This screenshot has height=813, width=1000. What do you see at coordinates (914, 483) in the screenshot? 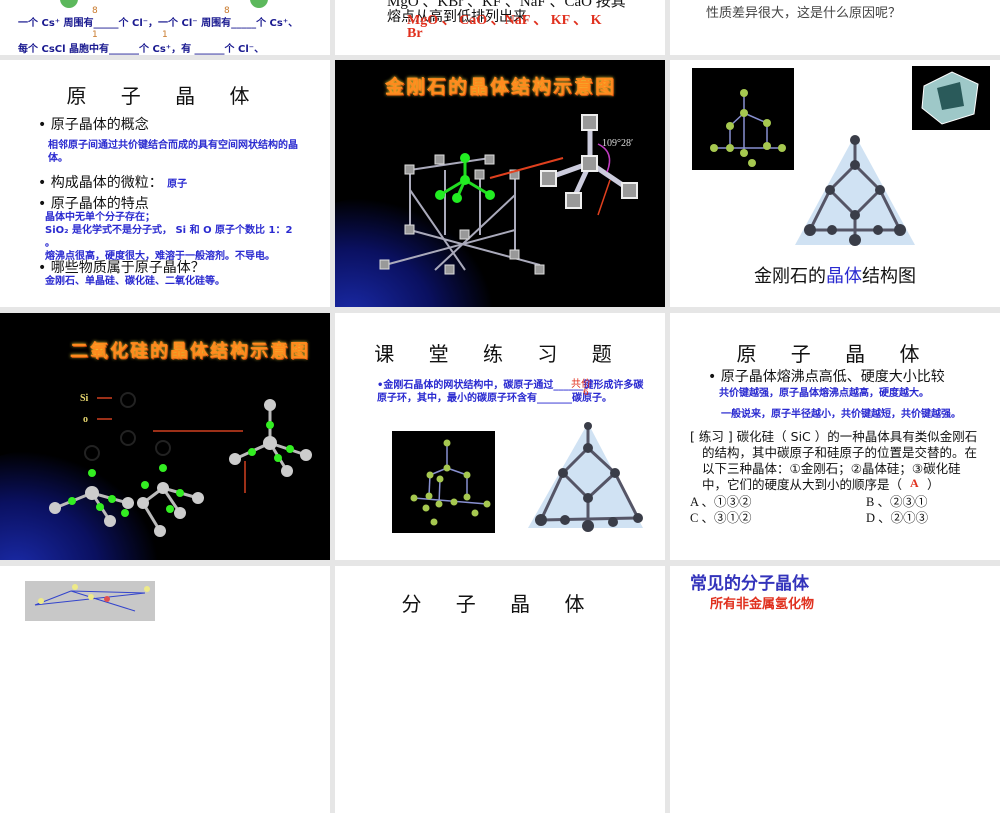
I see `answer: A` at bounding box center [914, 483].